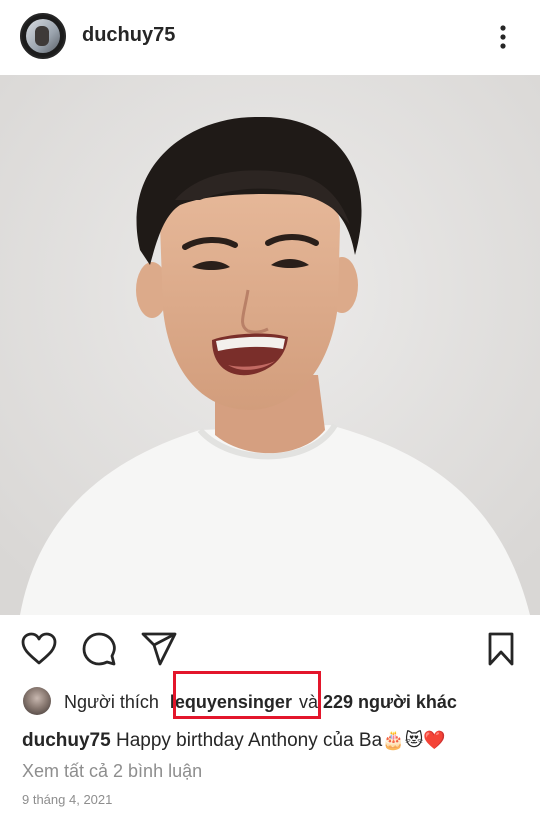  I want to click on liker-avatar, so click(37, 701).